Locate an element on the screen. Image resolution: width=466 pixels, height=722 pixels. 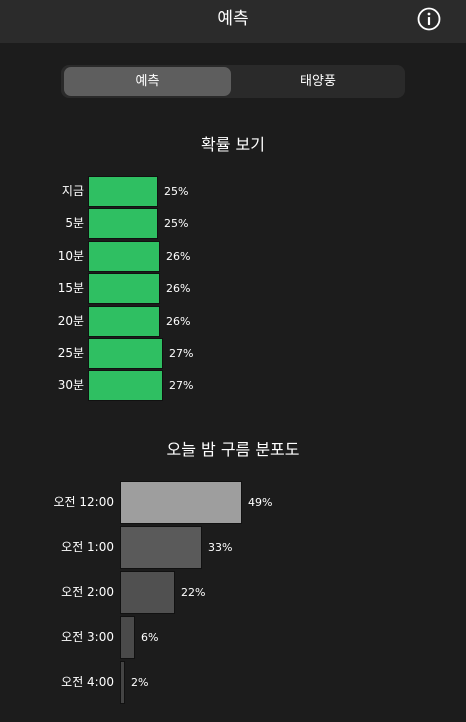
probability-row: 25분 27% is located at coordinates (233, 353).